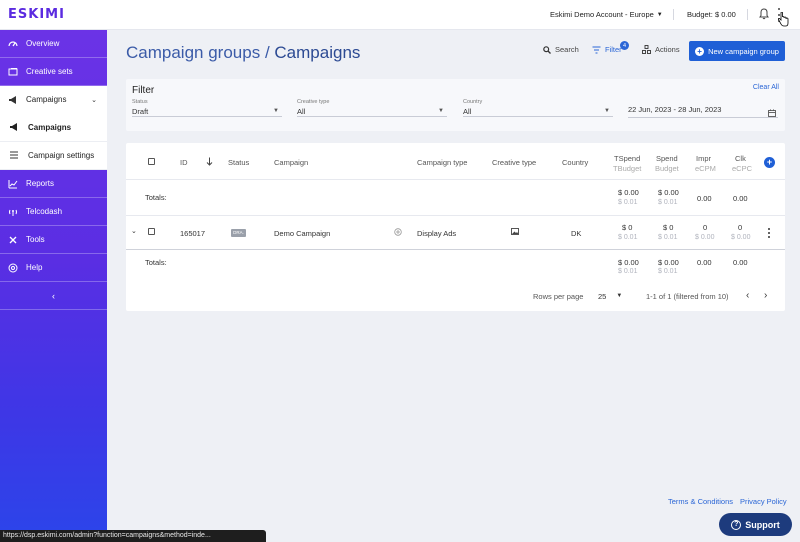  I want to click on column-header-id: ID, so click(184, 162).